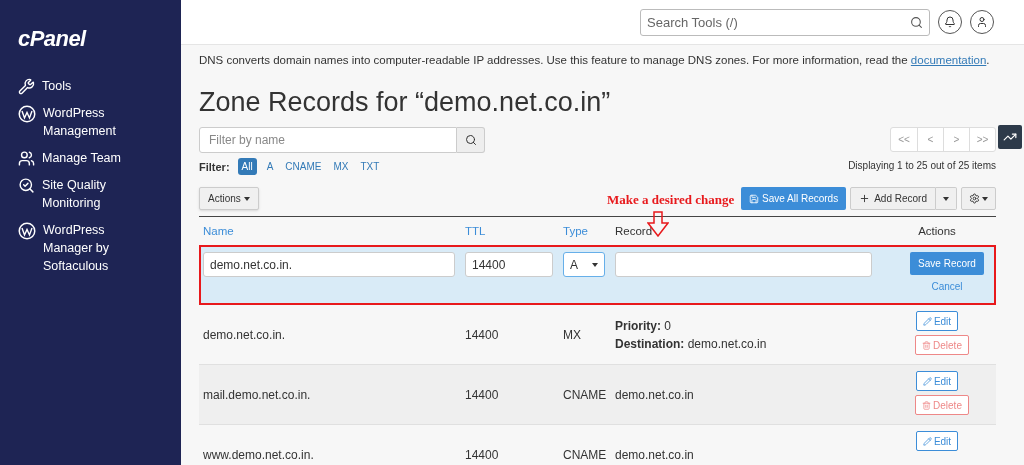 This screenshot has width=1024, height=465. What do you see at coordinates (644, 326) in the screenshot?
I see `record-value: Priority: 0` at bounding box center [644, 326].